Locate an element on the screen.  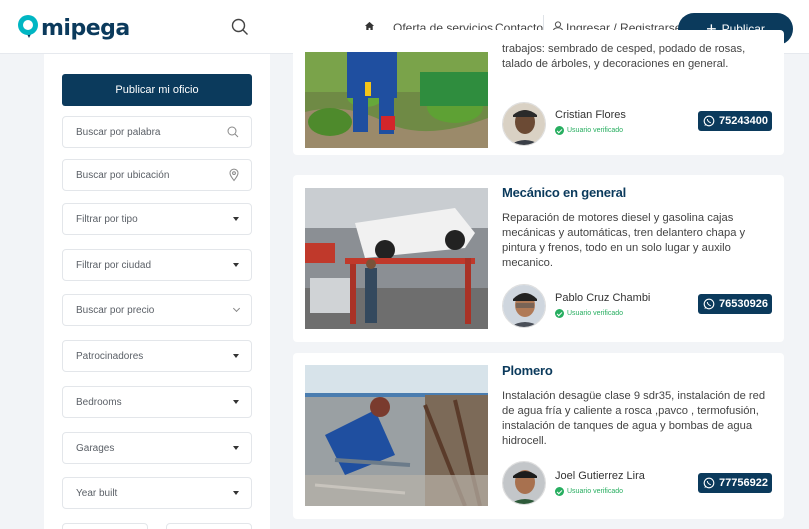
range-min-input is located at coordinates (105, 526).